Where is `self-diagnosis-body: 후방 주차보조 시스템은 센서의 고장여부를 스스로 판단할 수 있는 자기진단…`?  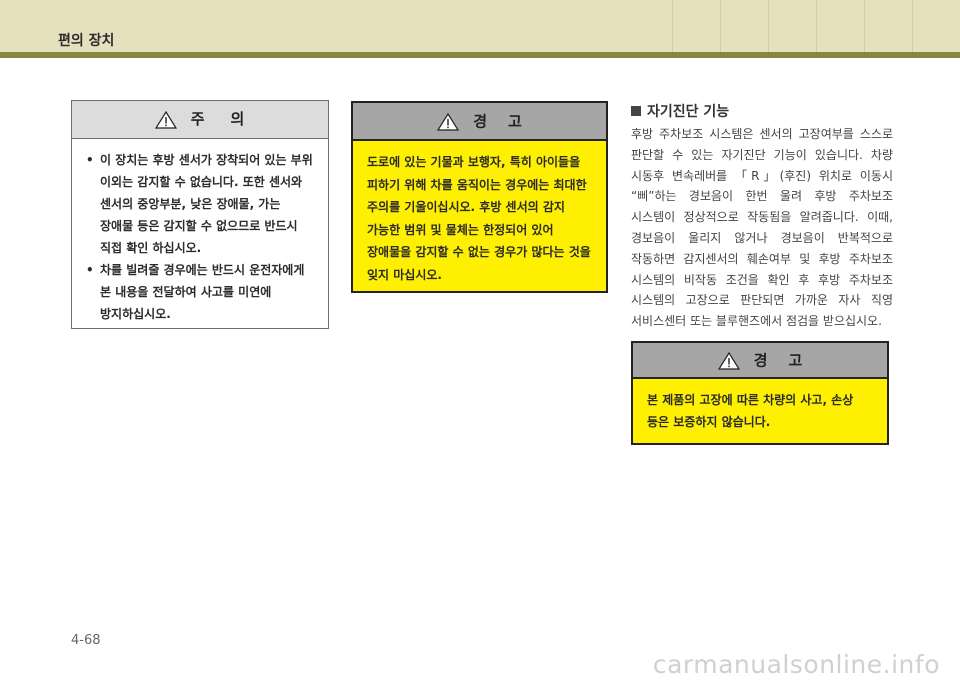 self-diagnosis-body: 후방 주차보조 시스템은 센서의 고장여부를 스스로 판단할 수 있는 자기진단… is located at coordinates (762, 228).